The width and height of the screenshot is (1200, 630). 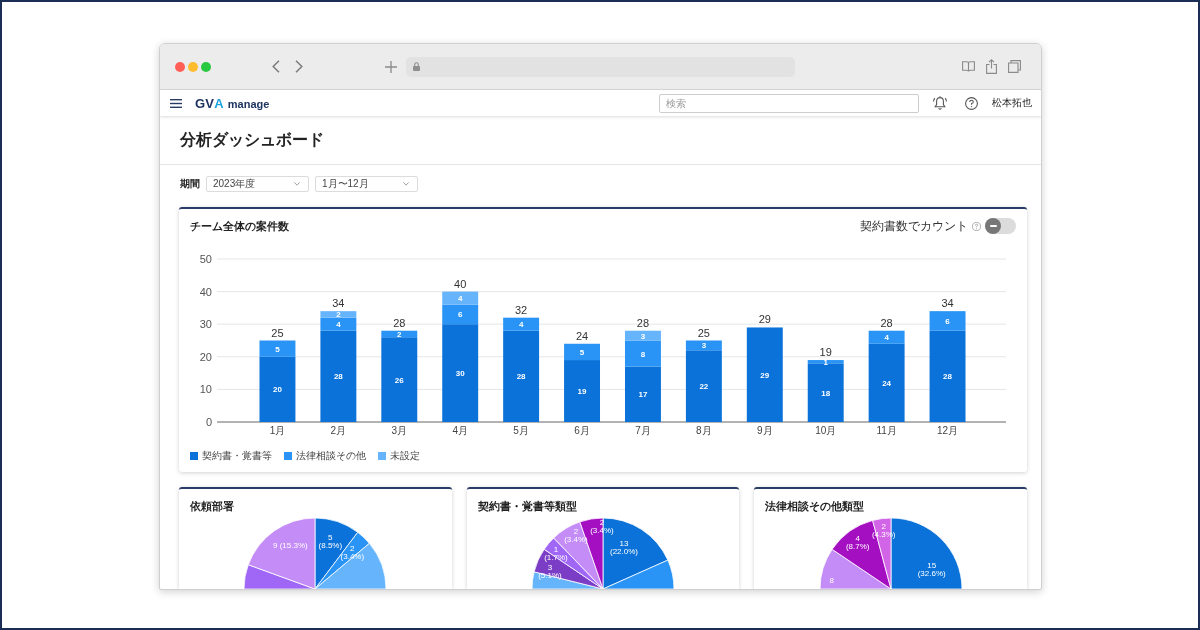 I want to click on bell-icon, so click(x=940, y=103).